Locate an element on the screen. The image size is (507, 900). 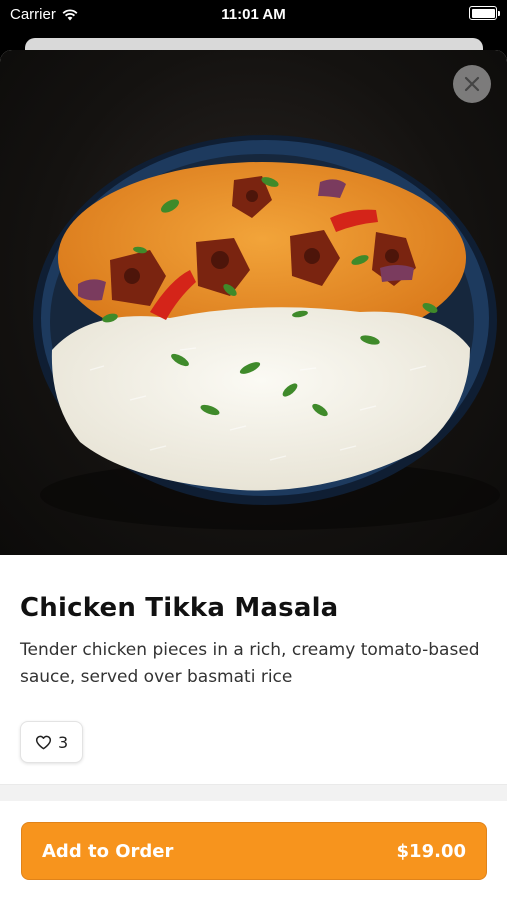
battery-icon is located at coordinates (484, 13).